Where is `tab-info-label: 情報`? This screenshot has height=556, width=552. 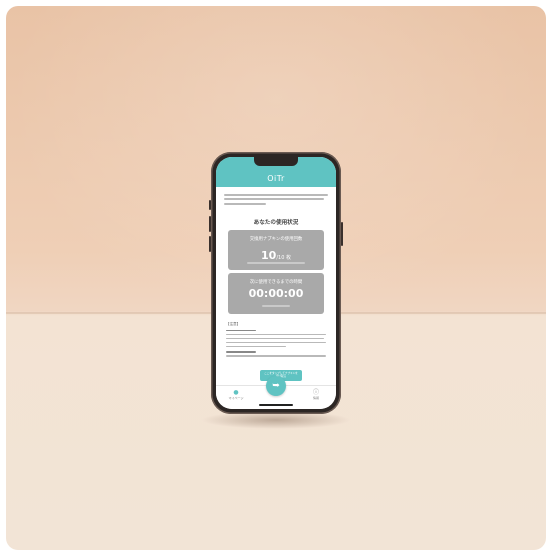
tab-info-label: 情報 is located at coordinates (315, 398).